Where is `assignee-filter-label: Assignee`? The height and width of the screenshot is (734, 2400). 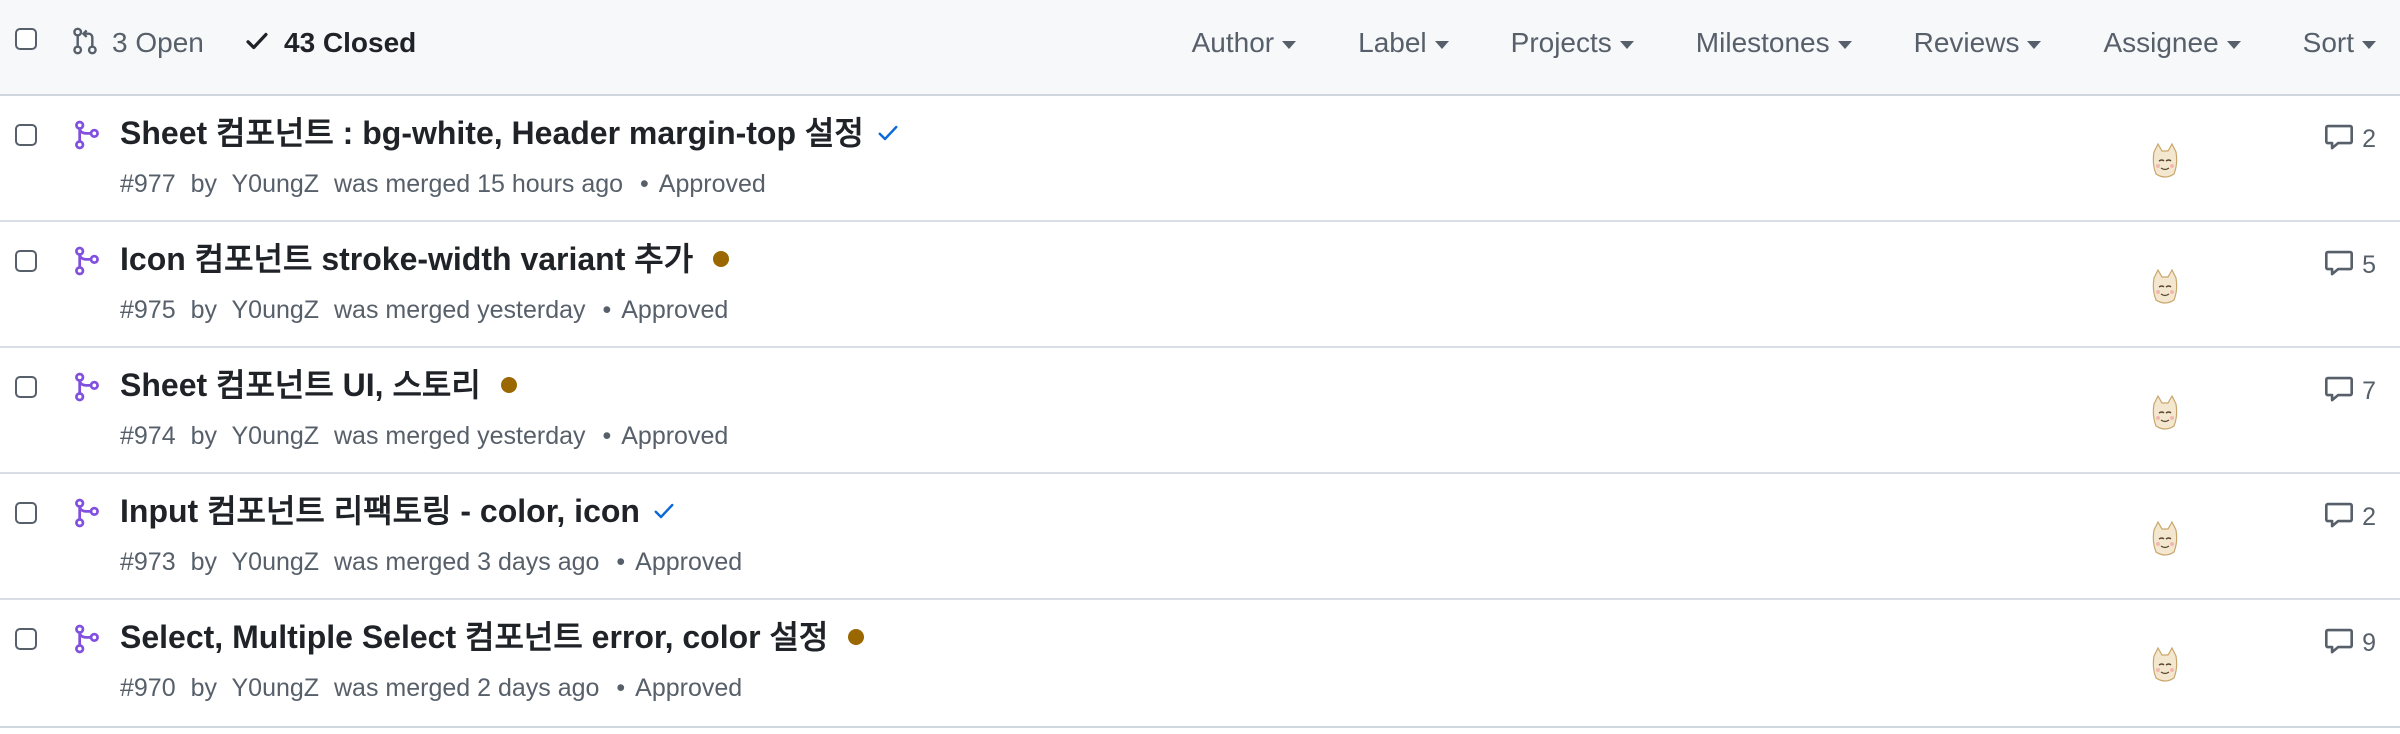 assignee-filter-label: Assignee is located at coordinates (2161, 42).